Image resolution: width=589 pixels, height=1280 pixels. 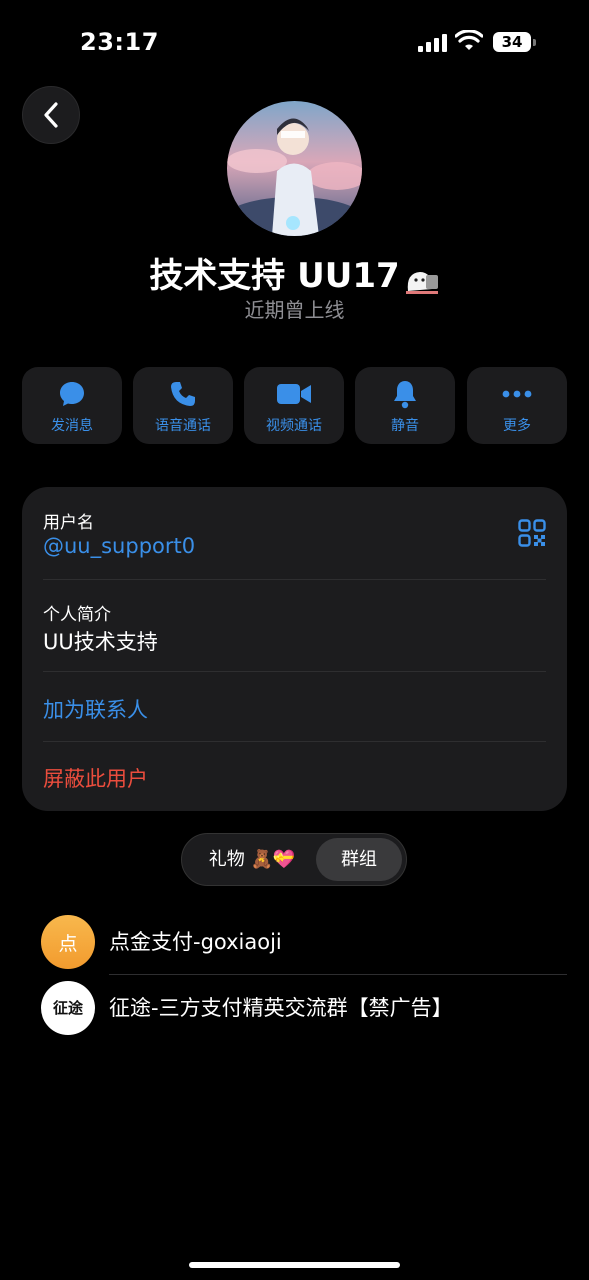 I want to click on cellular-signal-icon, so click(x=433, y=42).